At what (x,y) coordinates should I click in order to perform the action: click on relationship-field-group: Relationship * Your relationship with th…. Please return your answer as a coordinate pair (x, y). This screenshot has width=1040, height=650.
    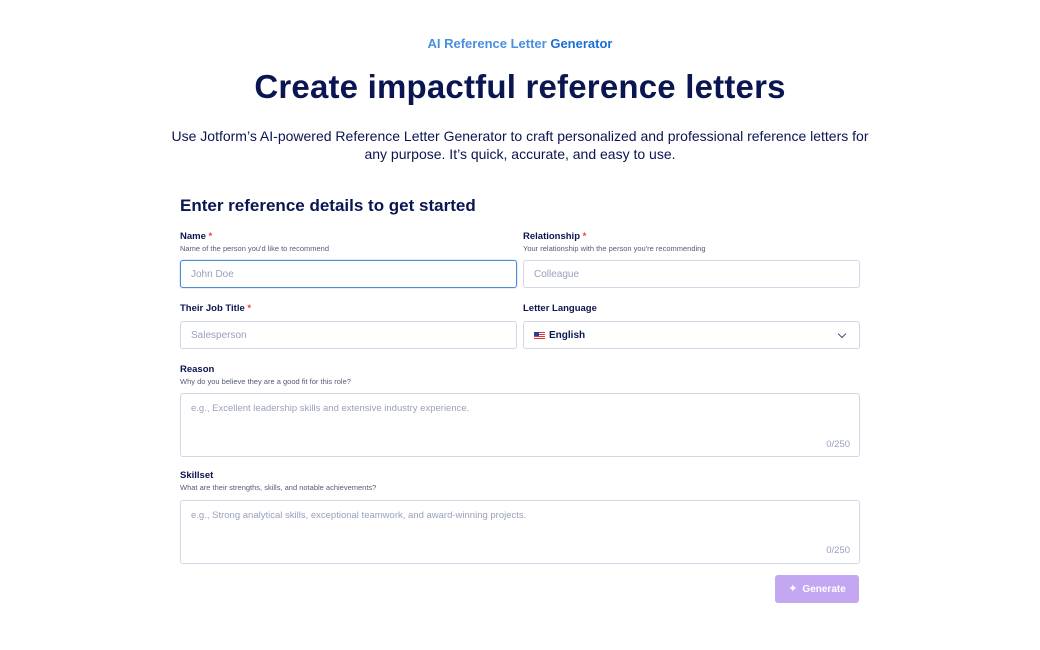
    Looking at the image, I should click on (691, 242).